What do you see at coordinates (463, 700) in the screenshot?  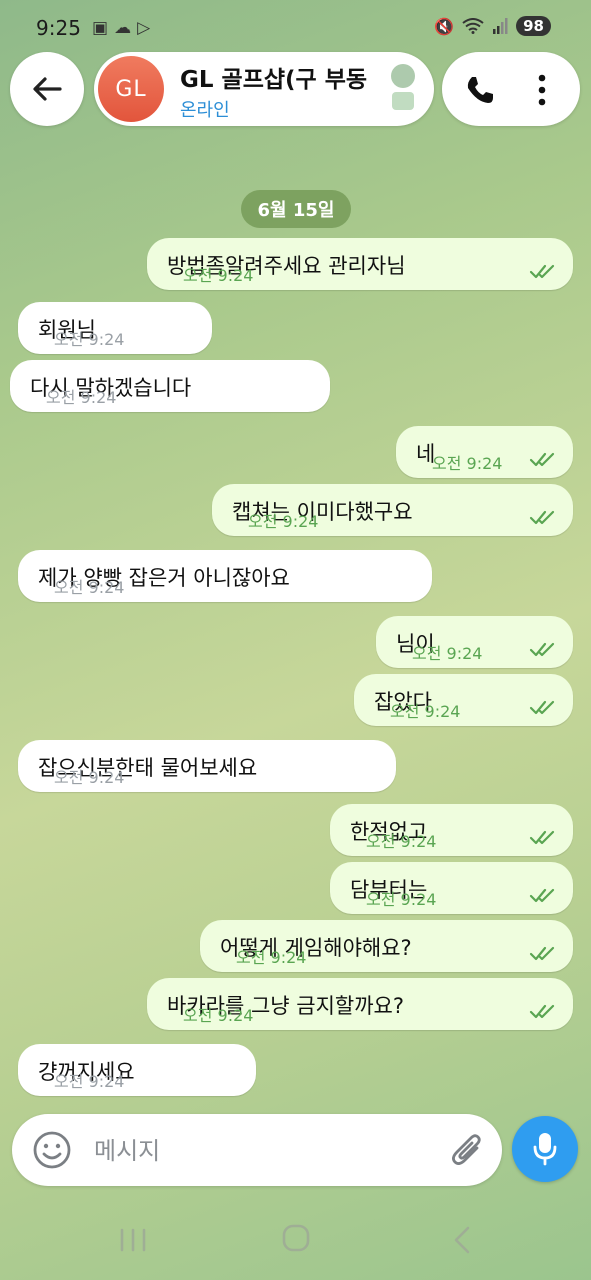 I see `message-bubble: 잡았다 오전 9:24` at bounding box center [463, 700].